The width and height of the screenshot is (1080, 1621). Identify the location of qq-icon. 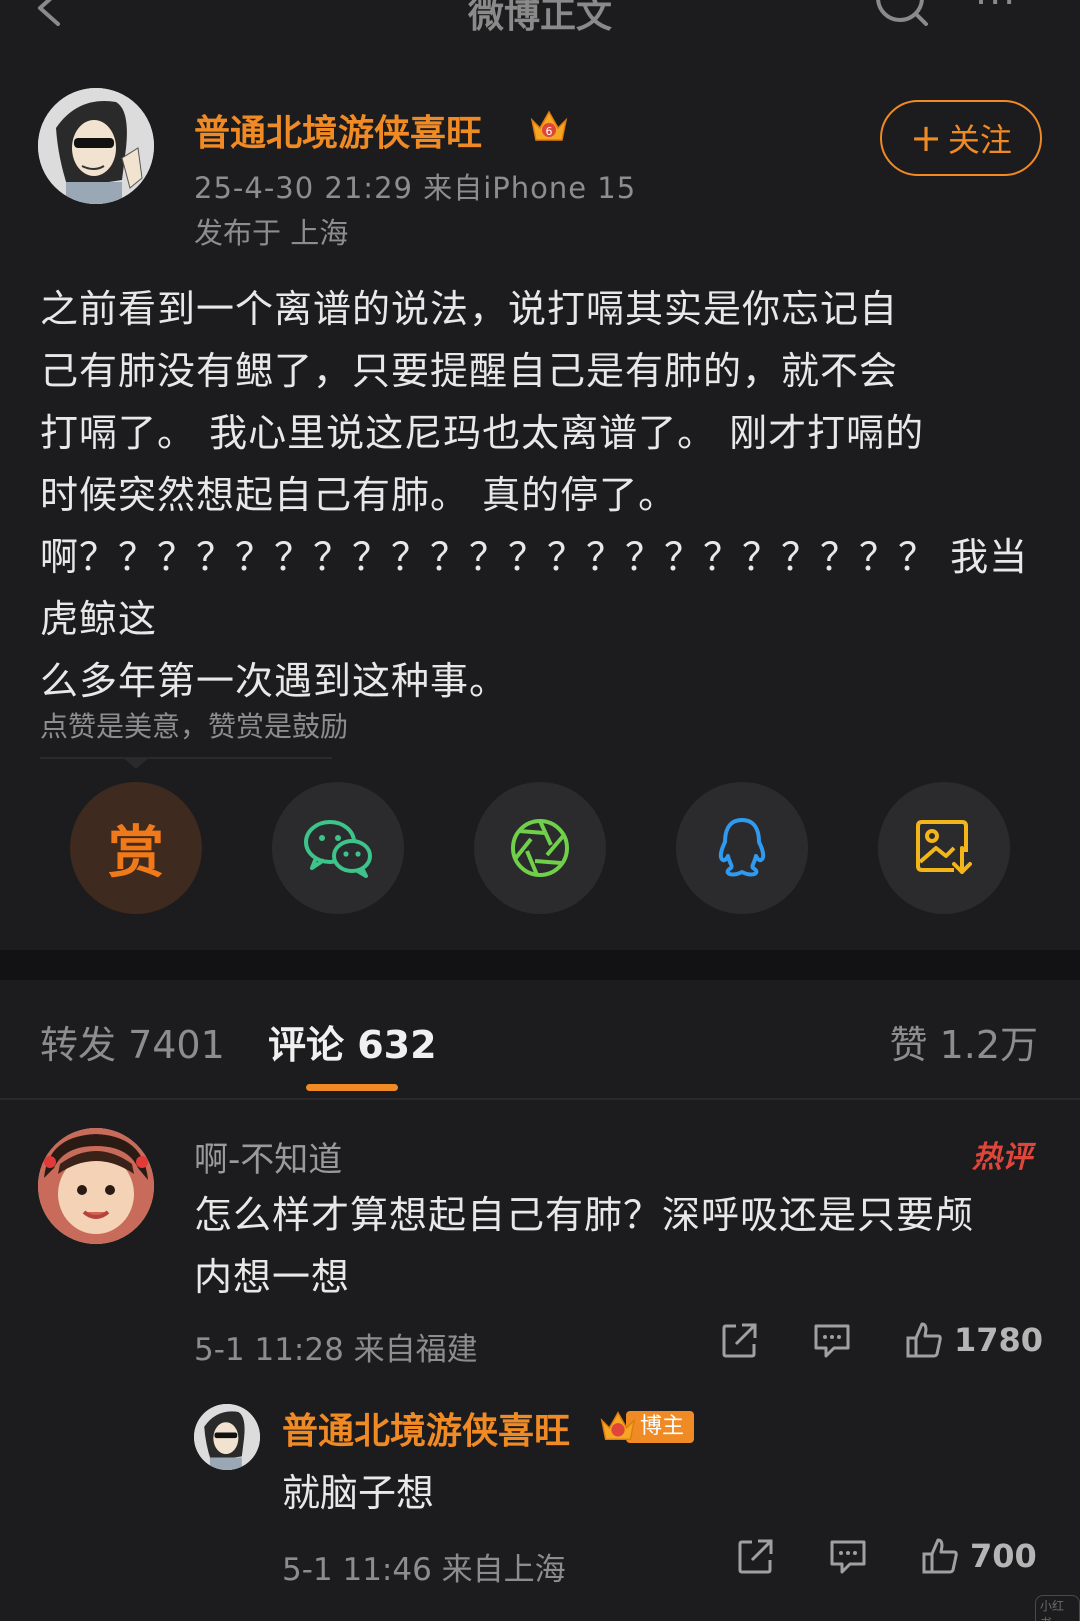
(742, 847).